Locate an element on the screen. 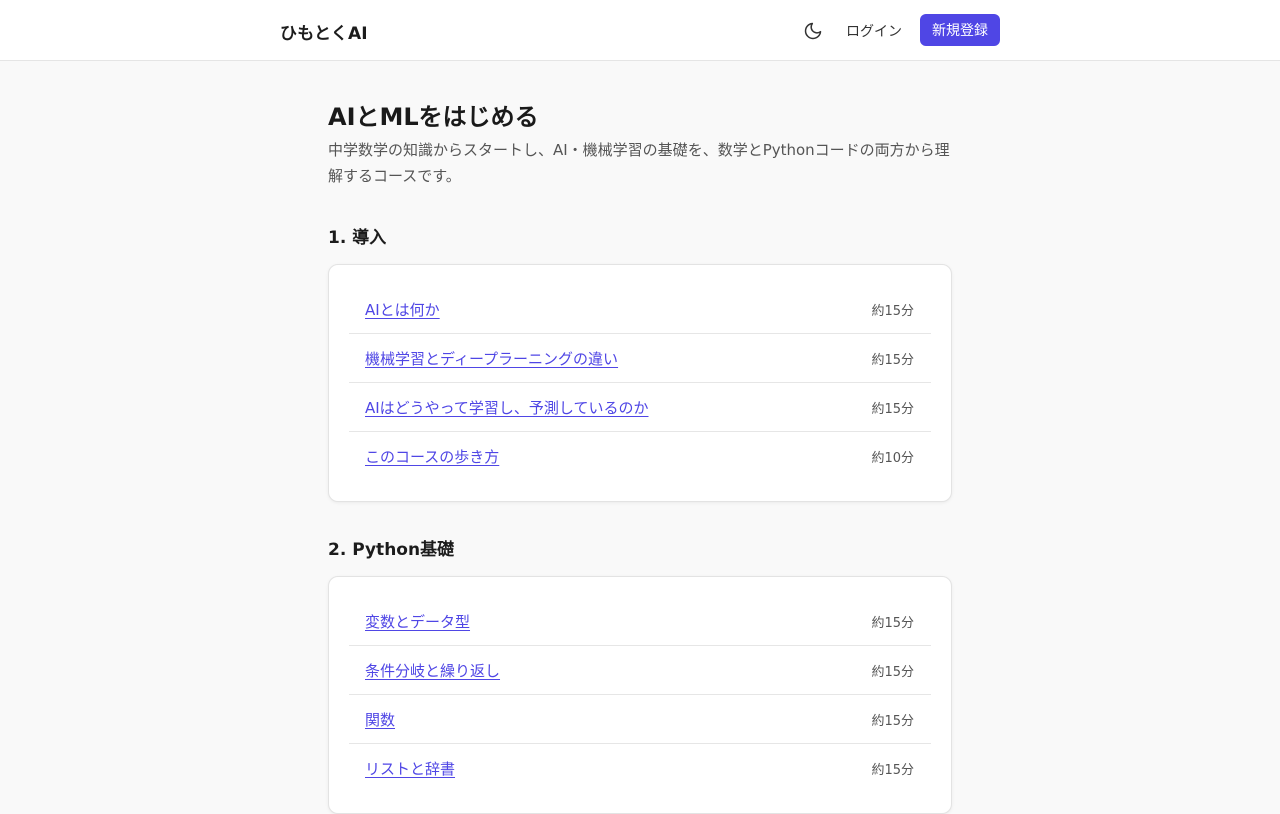  lesson-link: AIはどうやって学習し、予測しているのか is located at coordinates (507, 407).